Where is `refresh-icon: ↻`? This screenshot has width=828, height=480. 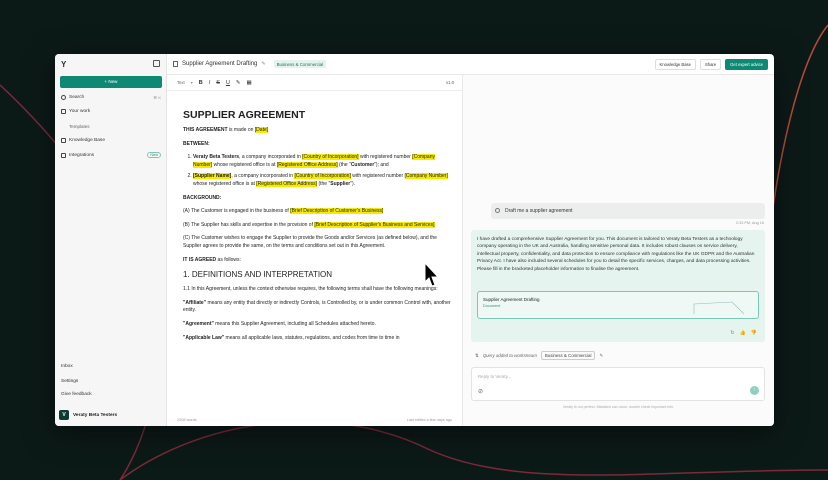 refresh-icon: ↻ is located at coordinates (732, 333).